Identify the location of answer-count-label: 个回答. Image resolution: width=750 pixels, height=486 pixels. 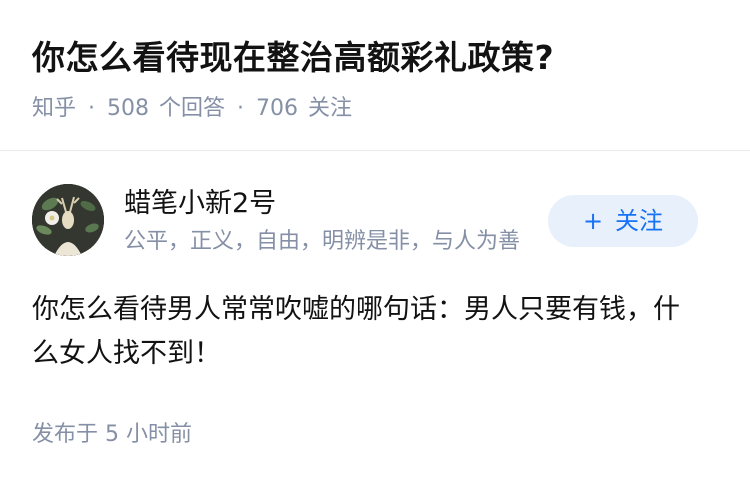
(192, 108).